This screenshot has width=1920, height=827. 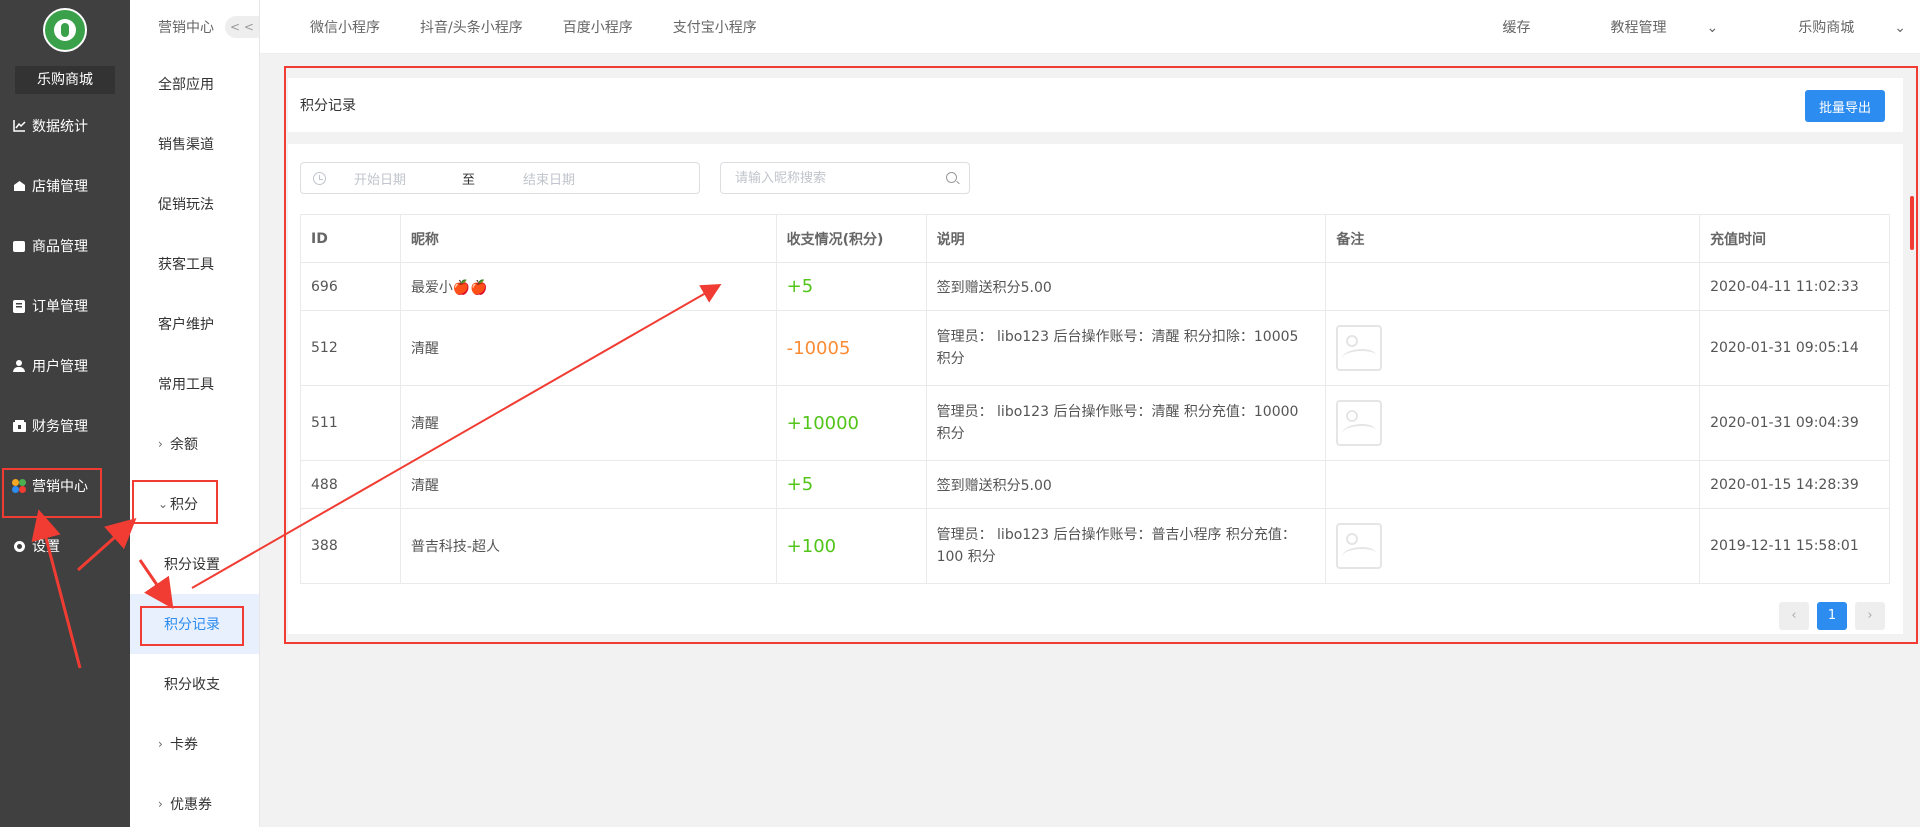 I want to click on sidebar-item-label: 店铺管理, so click(x=60, y=187).